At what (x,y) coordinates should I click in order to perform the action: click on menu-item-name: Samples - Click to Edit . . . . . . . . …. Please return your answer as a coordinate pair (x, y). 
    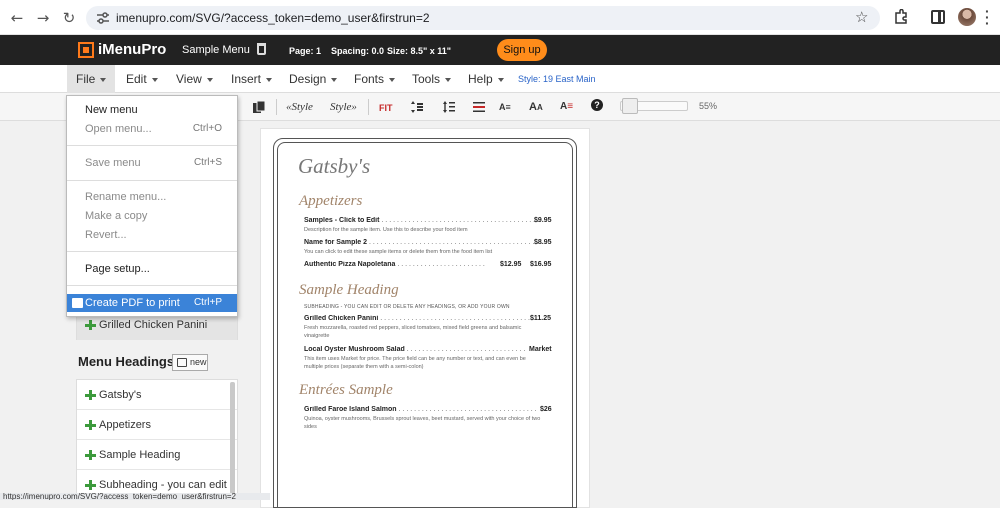
    Looking at the image, I should click on (428, 220).